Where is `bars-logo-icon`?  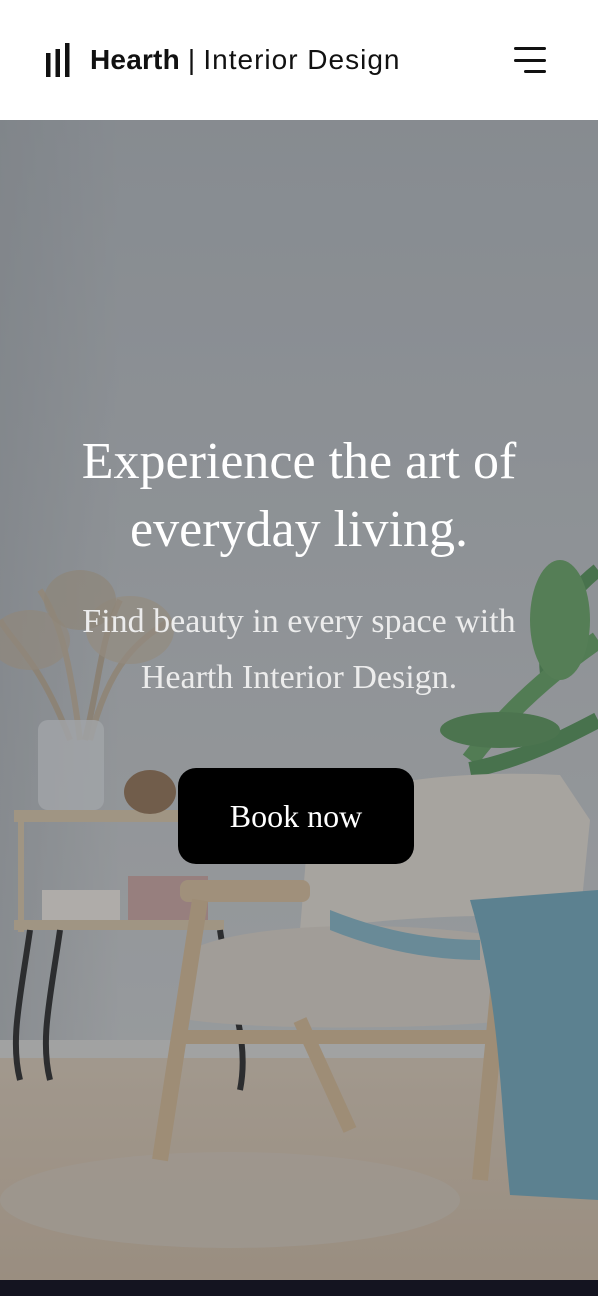
bars-logo-icon is located at coordinates (58, 60).